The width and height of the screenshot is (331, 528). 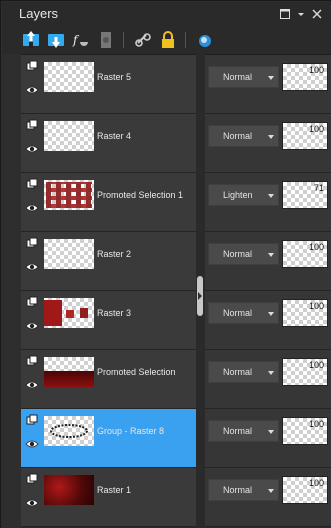 What do you see at coordinates (301, 14) in the screenshot?
I see `menu-arrow-icon` at bounding box center [301, 14].